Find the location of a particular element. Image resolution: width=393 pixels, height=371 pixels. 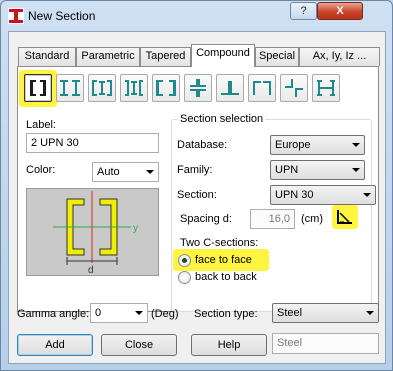

label-input: 2 UPN 30 is located at coordinates (92, 143).